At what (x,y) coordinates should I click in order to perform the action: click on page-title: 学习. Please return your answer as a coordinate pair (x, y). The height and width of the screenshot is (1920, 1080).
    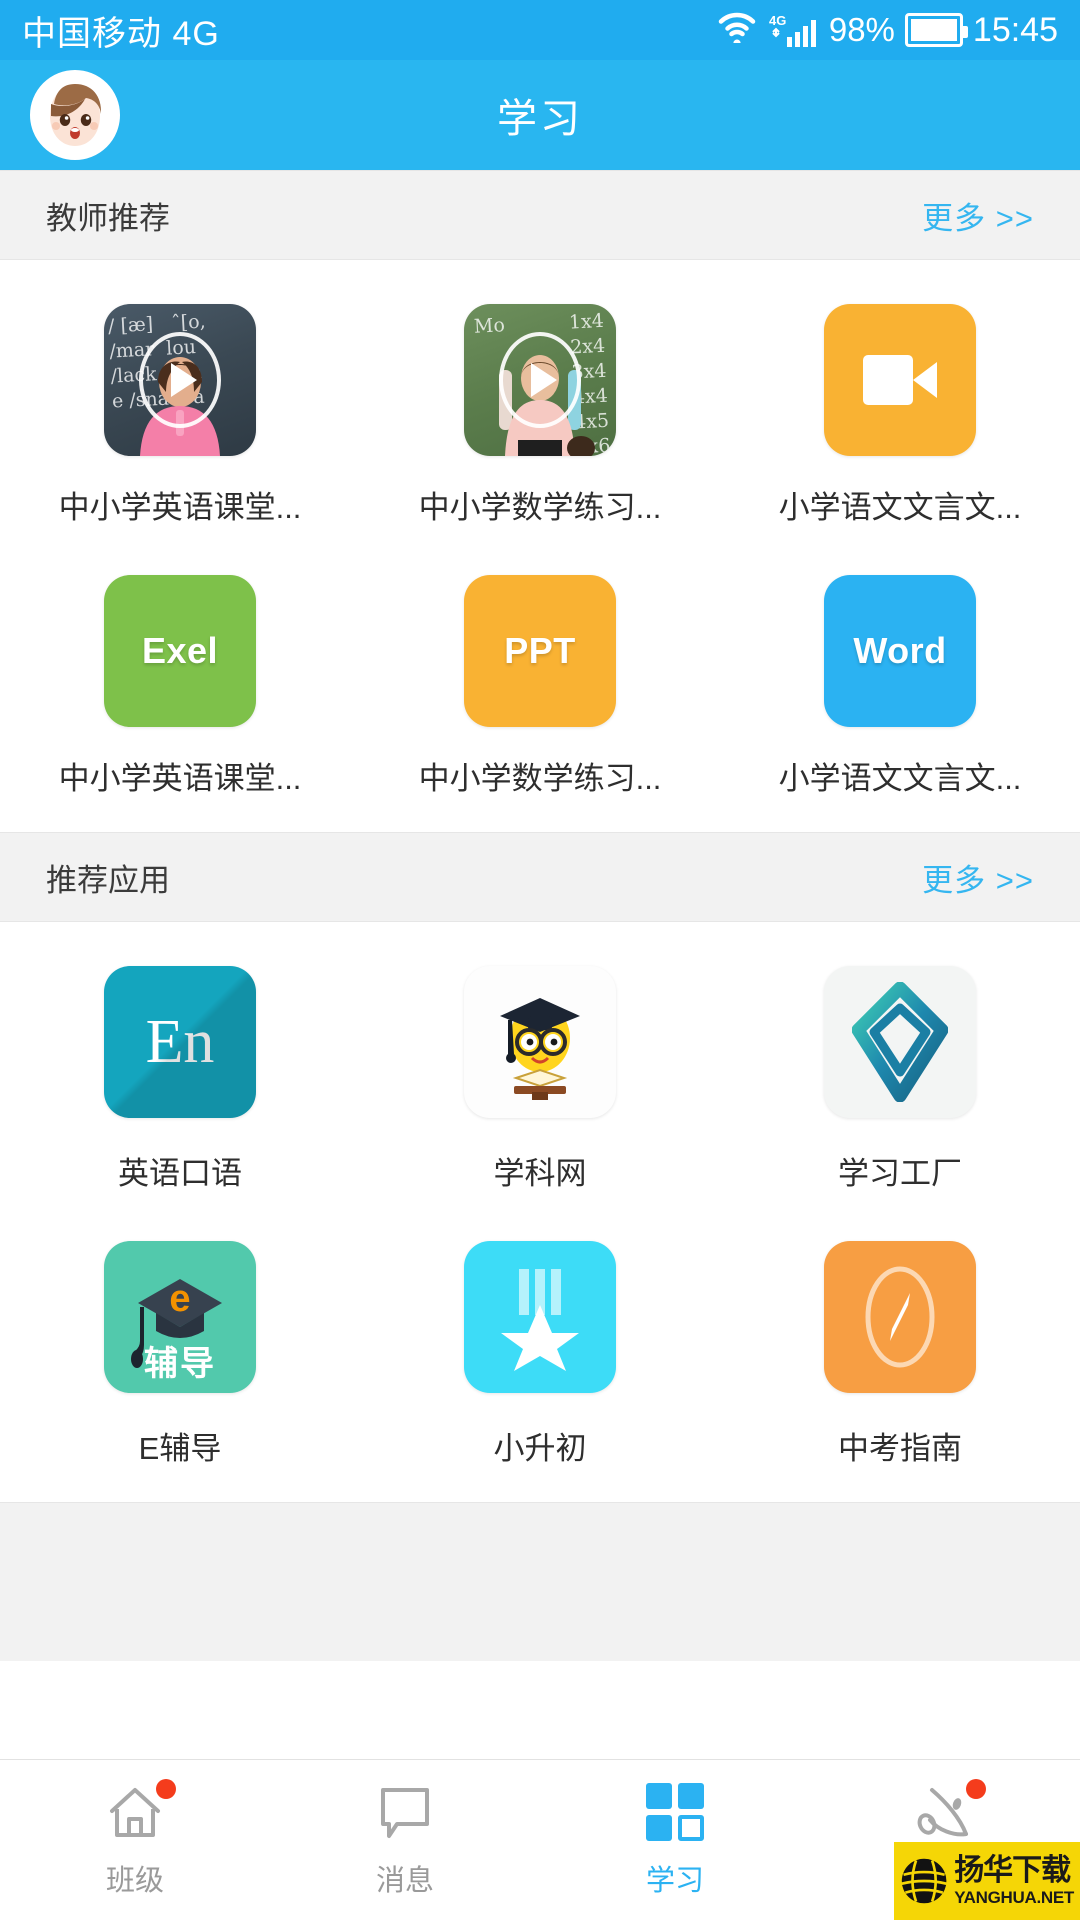
    Looking at the image, I should click on (540, 119).